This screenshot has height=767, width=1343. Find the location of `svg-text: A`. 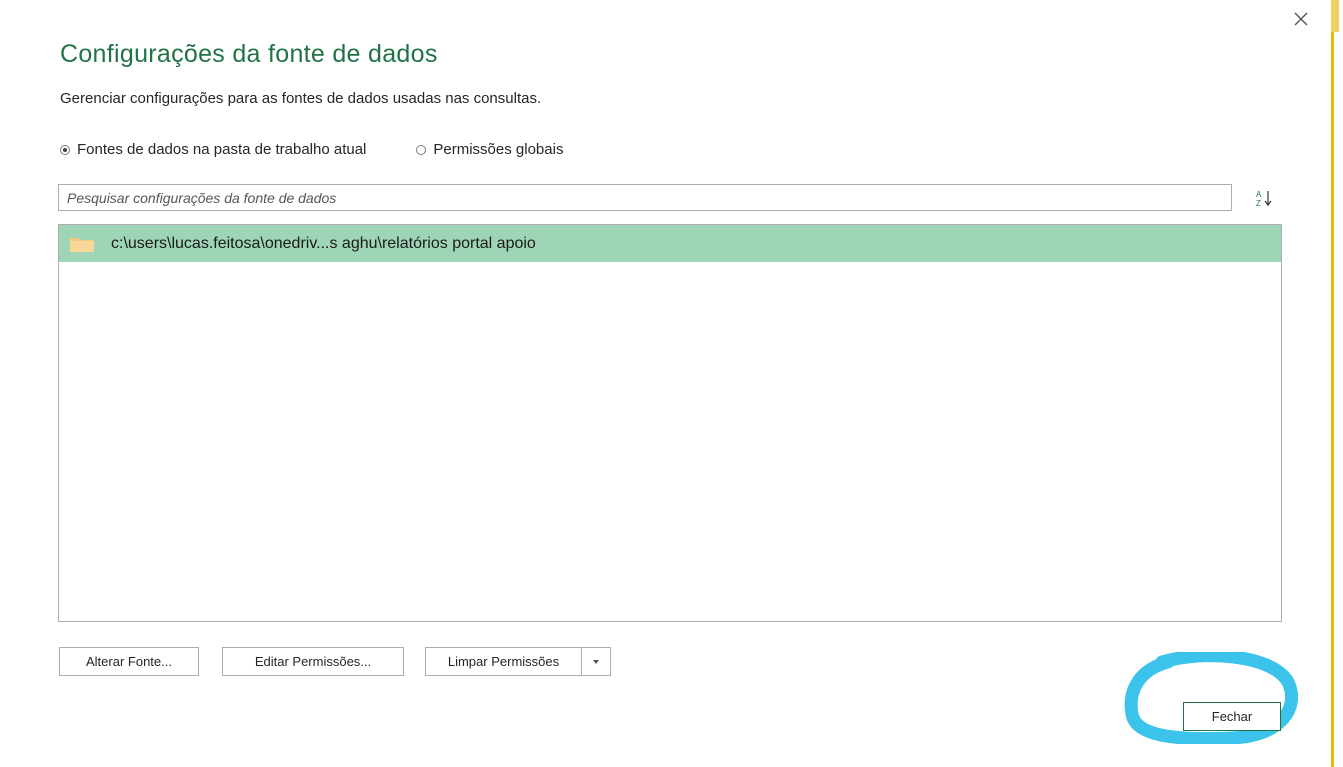

svg-text: A is located at coordinates (1259, 194).